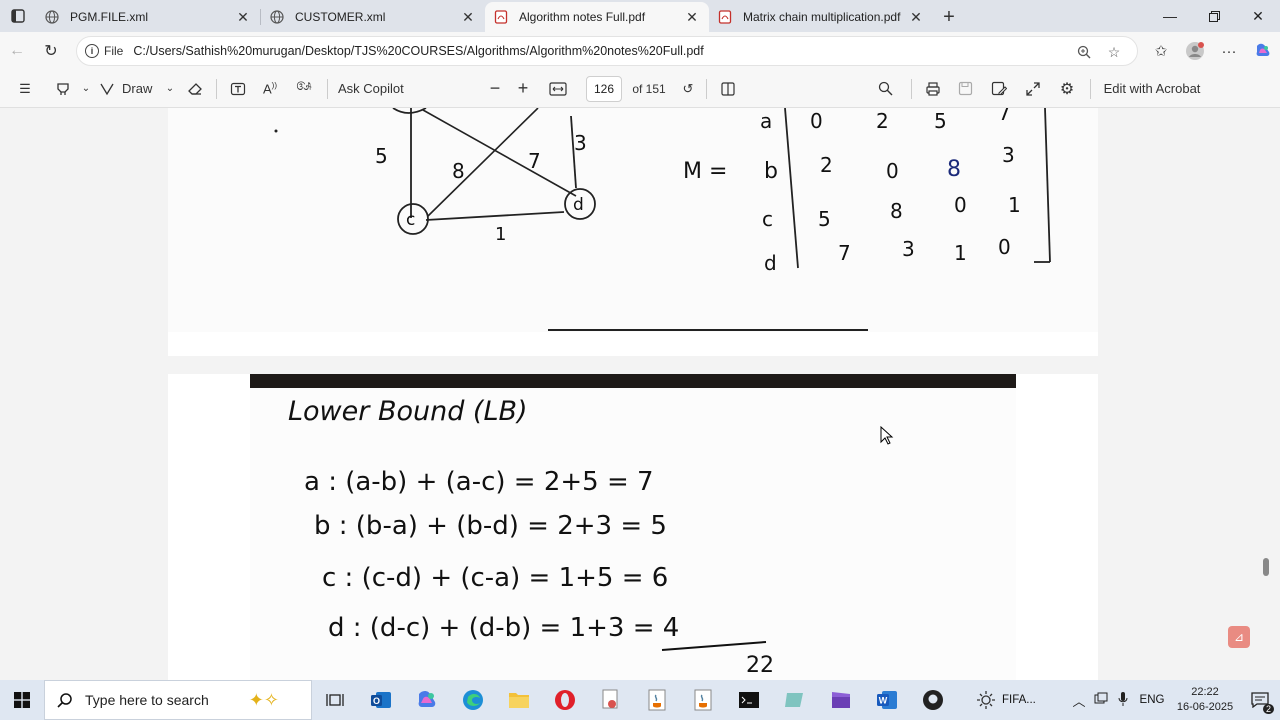 The width and height of the screenshot is (1280, 720). Describe the element at coordinates (523, 89) in the screenshot. I see `zoom-in-button: +` at that location.